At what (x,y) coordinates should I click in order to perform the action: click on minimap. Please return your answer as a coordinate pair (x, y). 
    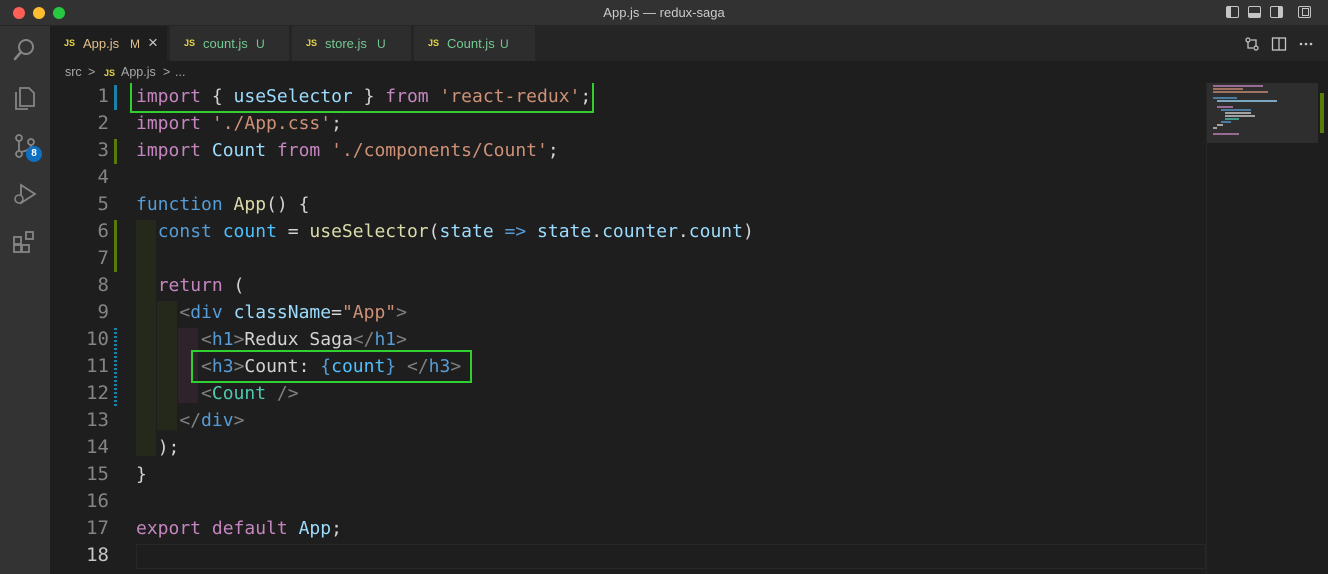
    Looking at the image, I should click on (1262, 328).